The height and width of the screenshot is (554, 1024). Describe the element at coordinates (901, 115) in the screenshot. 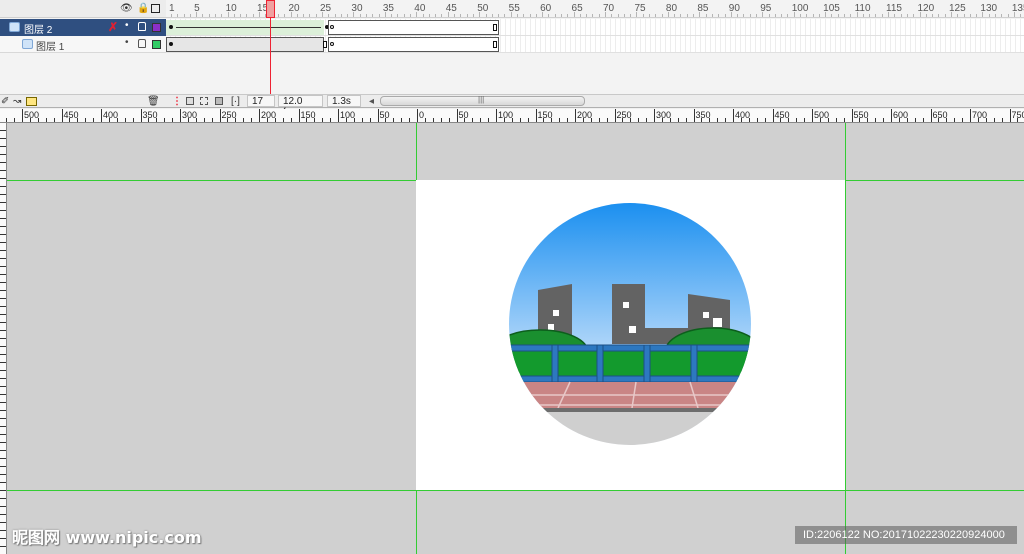

I see `ruler-label: 600` at that location.